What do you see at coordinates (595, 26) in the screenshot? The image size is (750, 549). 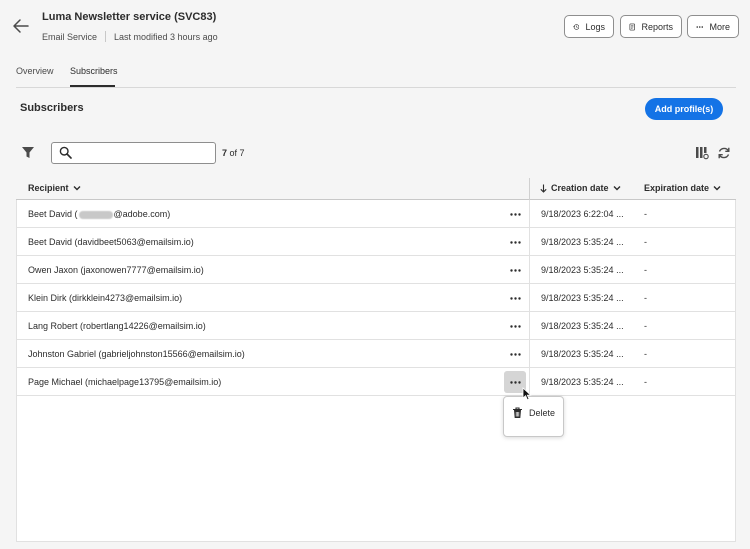 I see `logs-button-label: Logs` at bounding box center [595, 26].